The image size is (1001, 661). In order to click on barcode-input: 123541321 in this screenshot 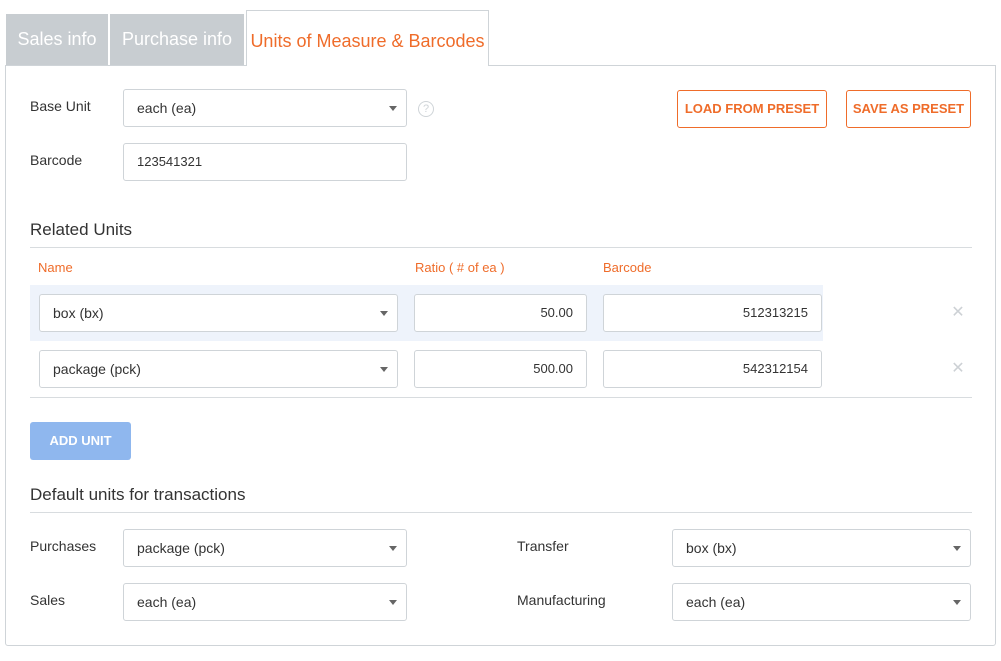, I will do `click(265, 162)`.